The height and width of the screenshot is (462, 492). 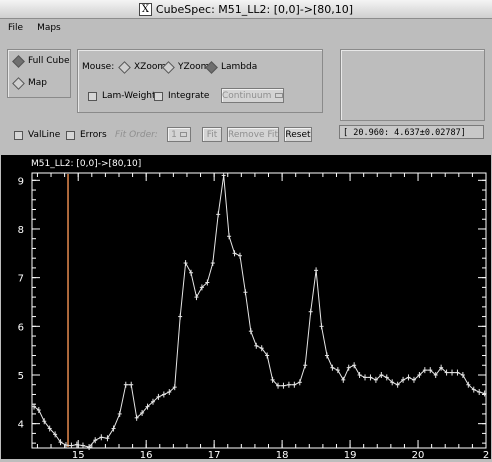 I want to click on menu-file: File, so click(x=15, y=28).